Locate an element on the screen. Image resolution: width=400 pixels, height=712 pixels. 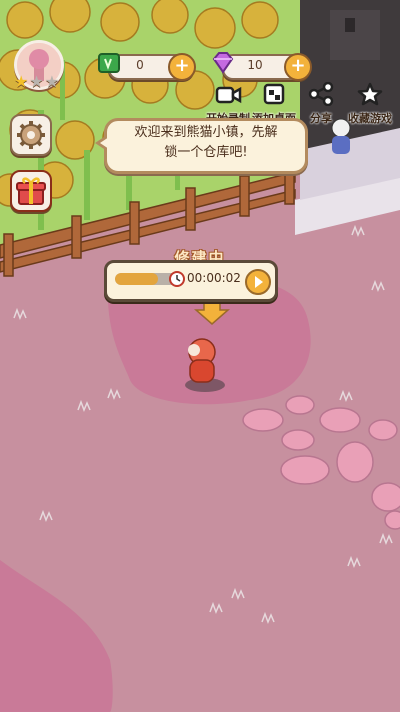
coin-value: 0 is located at coordinates (140, 65).